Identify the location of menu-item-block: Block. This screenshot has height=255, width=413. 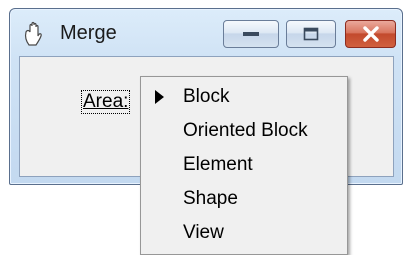
(244, 97).